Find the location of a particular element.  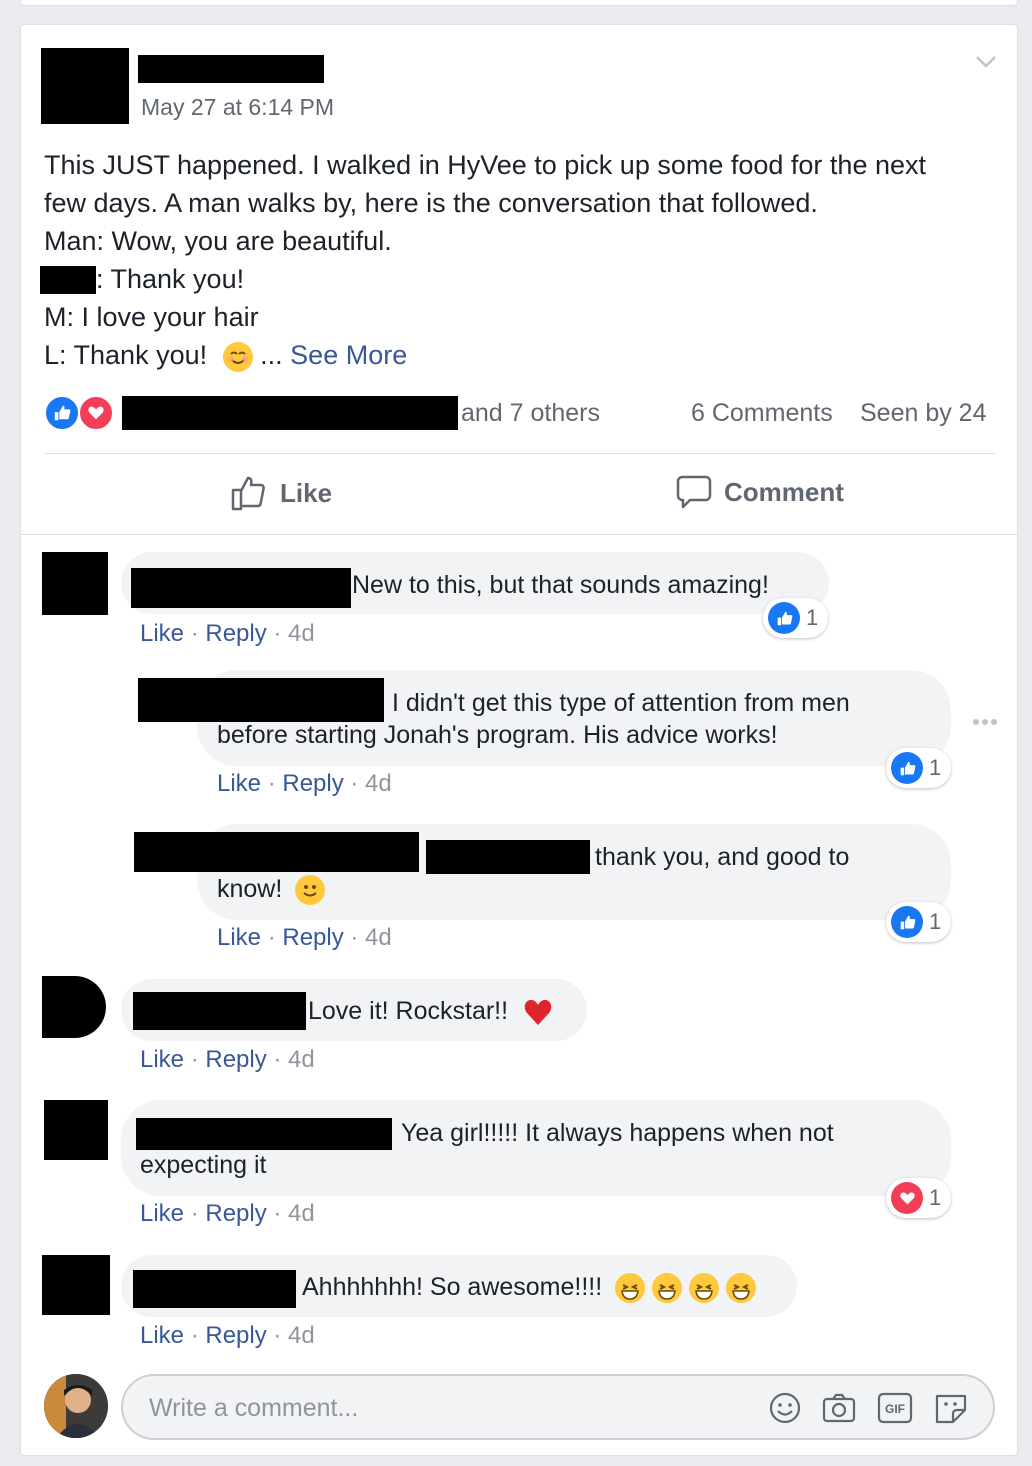

chevron-down-icon is located at coordinates (986, 62).